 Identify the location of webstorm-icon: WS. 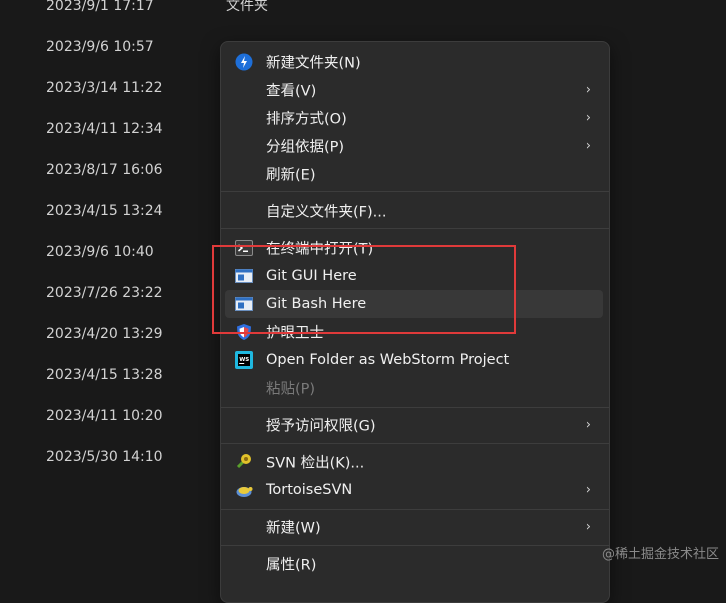
(244, 360).